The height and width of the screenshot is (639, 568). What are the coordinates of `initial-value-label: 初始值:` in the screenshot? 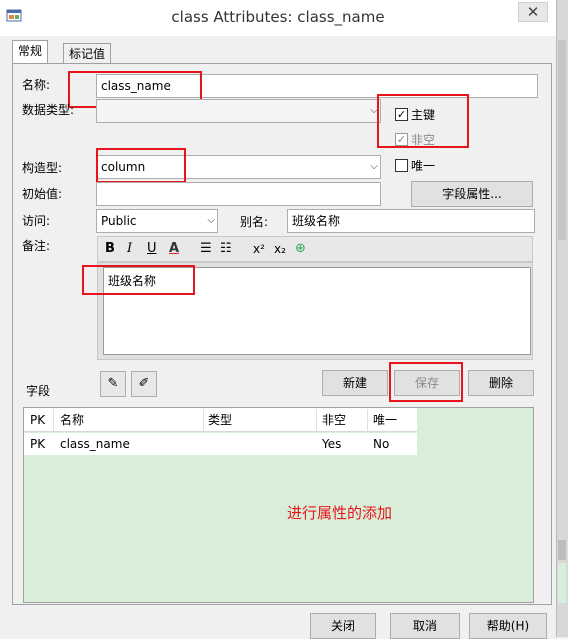 It's located at (42, 194).